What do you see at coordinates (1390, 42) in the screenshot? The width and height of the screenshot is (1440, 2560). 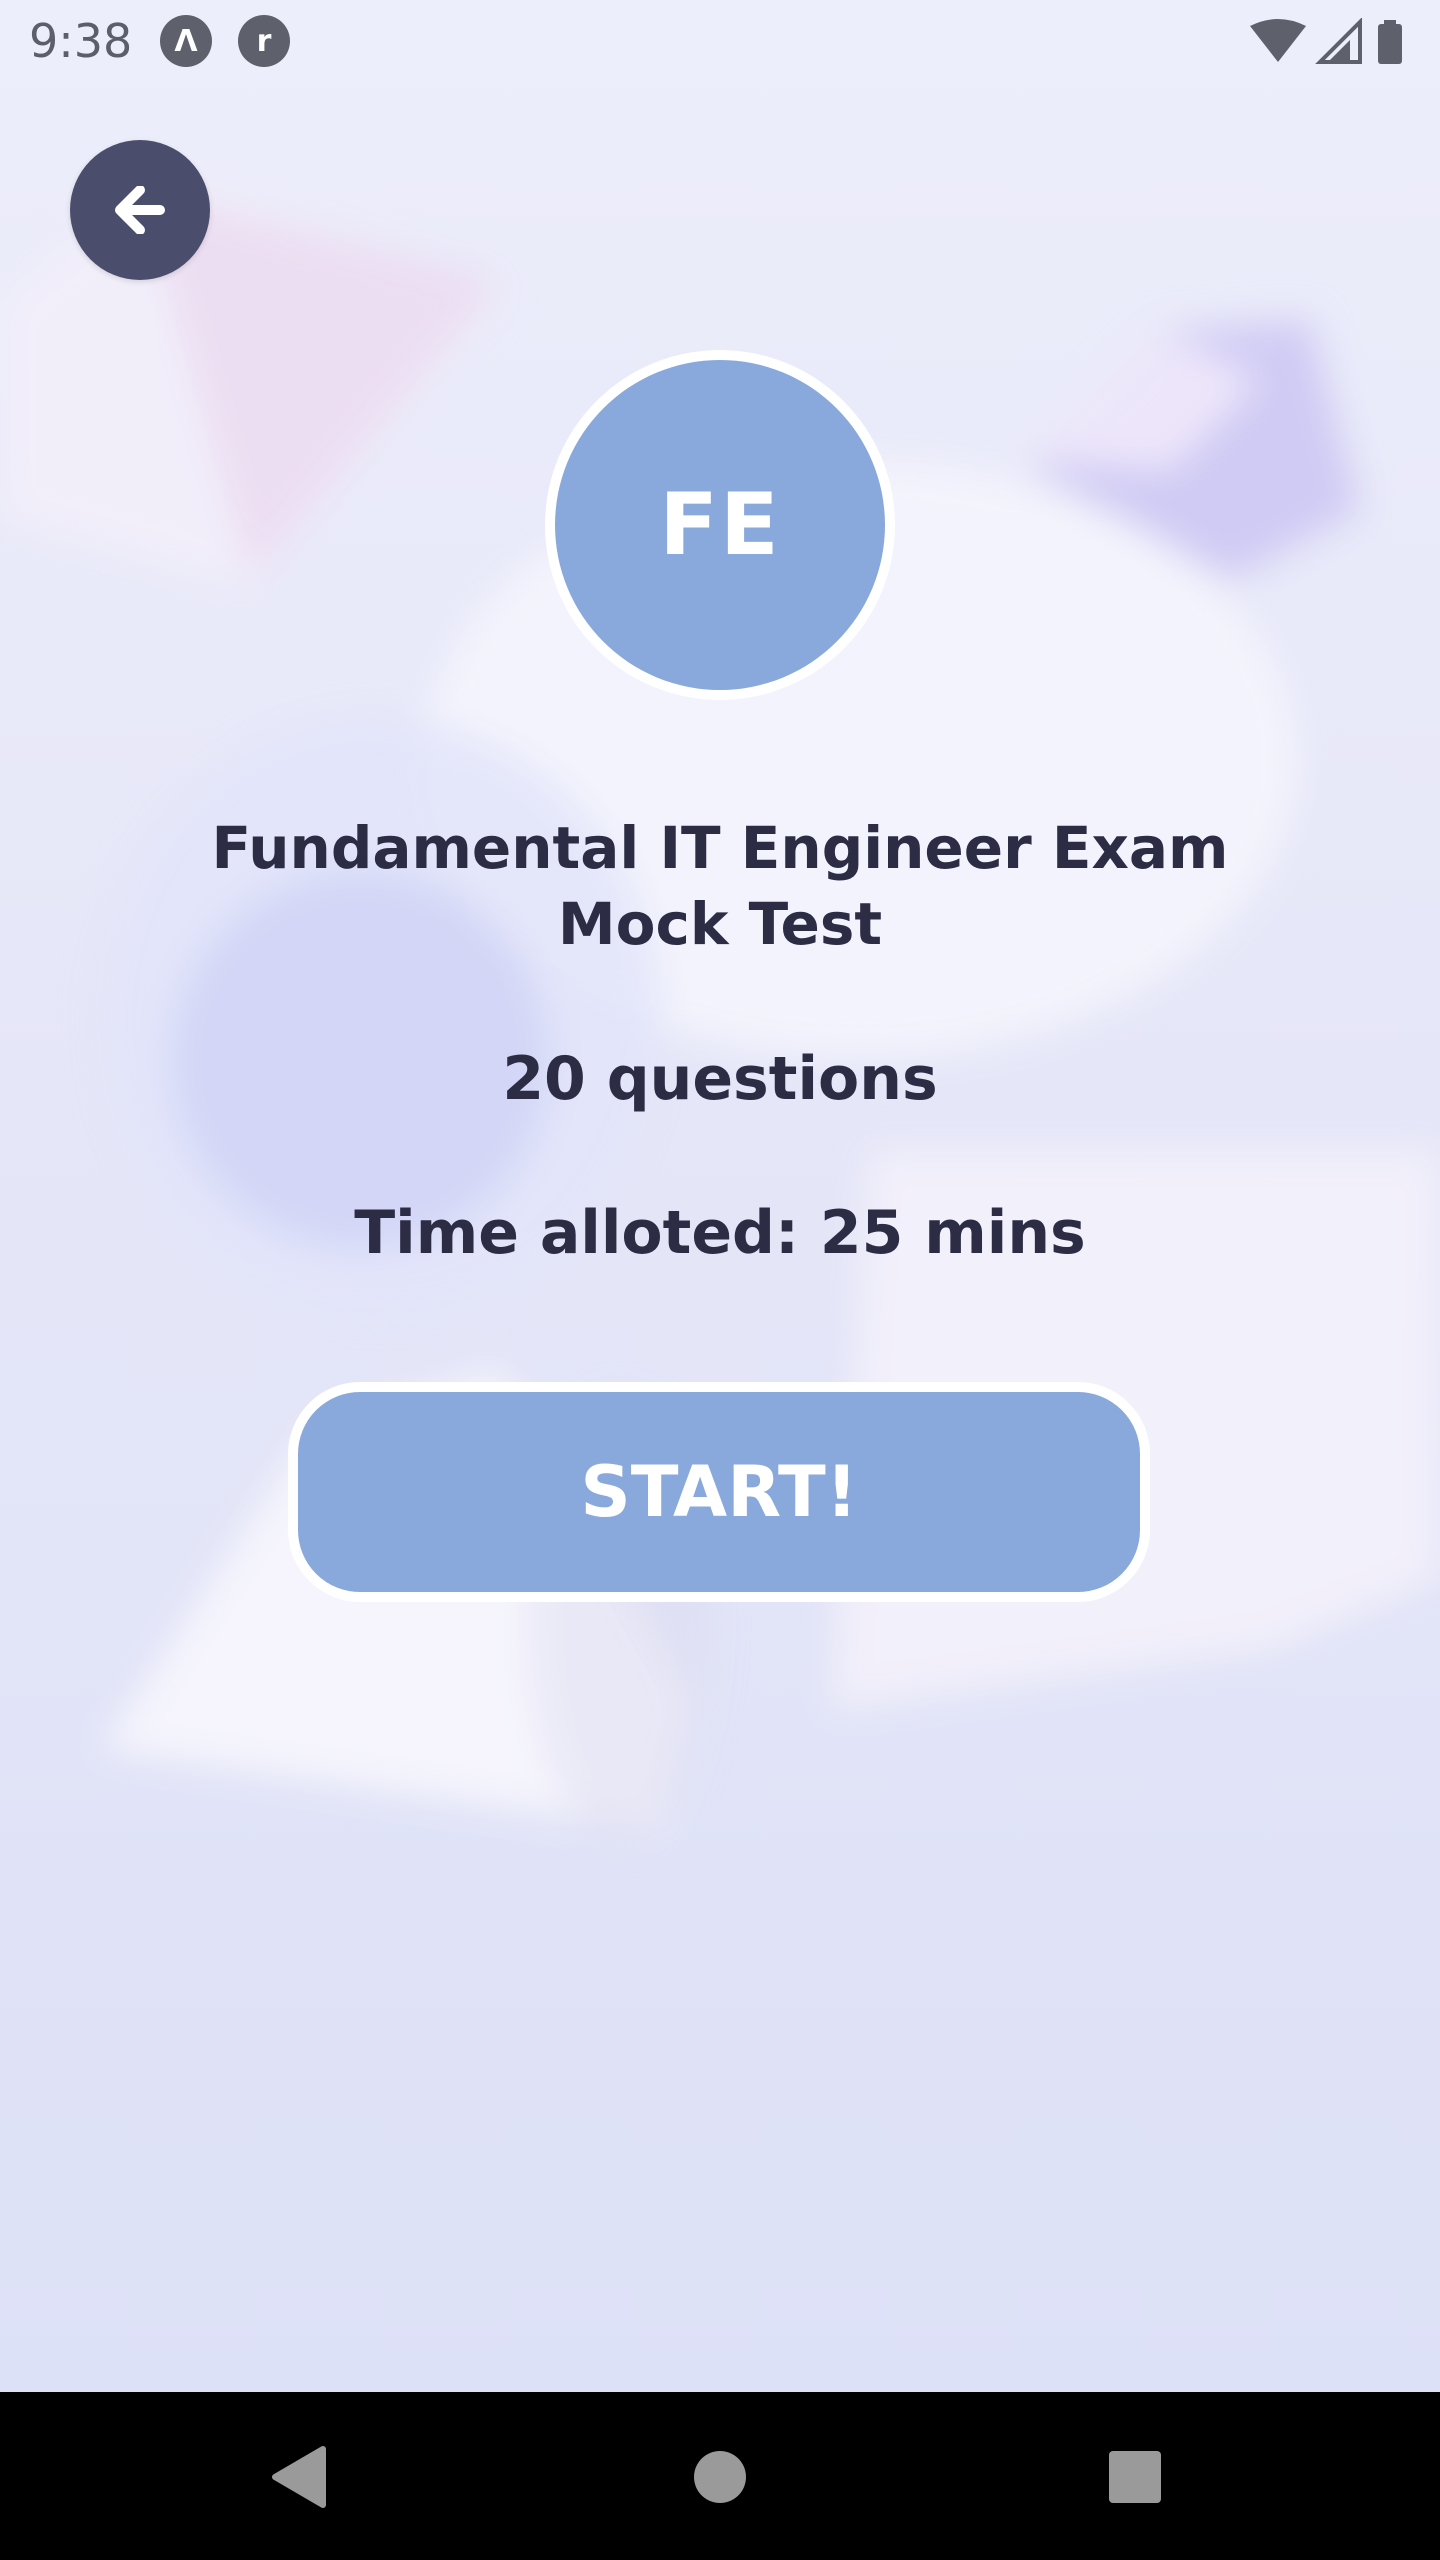 I see `battery-icon` at bounding box center [1390, 42].